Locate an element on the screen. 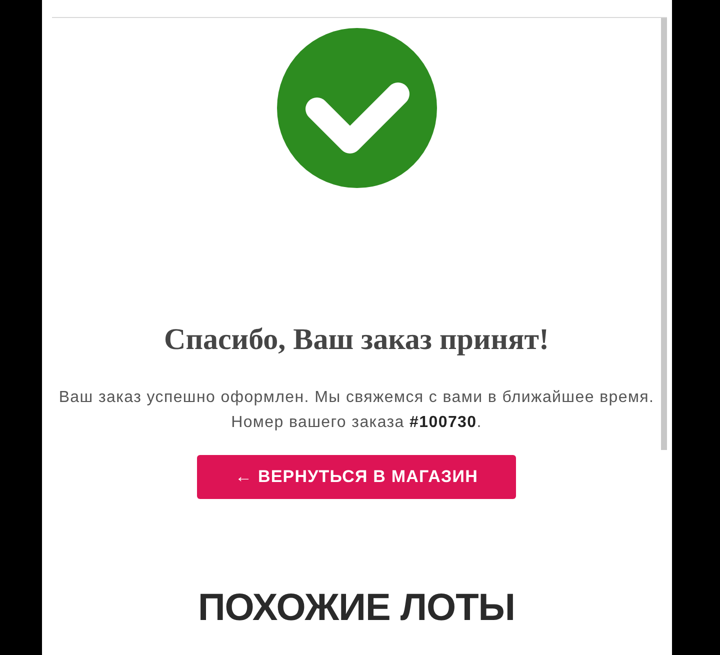 The image size is (720, 655). check-circle-icon is located at coordinates (356, 108).